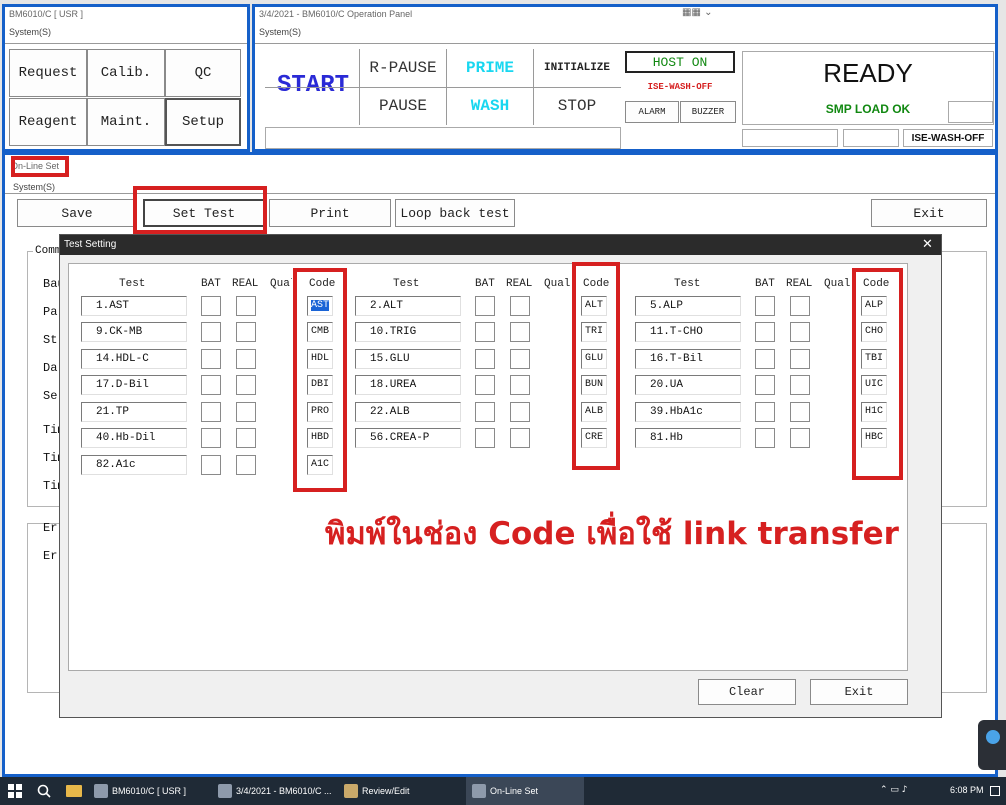 The width and height of the screenshot is (1006, 805). I want to click on system-tray-icons: ⌃ ▭ ♪, so click(894, 790).